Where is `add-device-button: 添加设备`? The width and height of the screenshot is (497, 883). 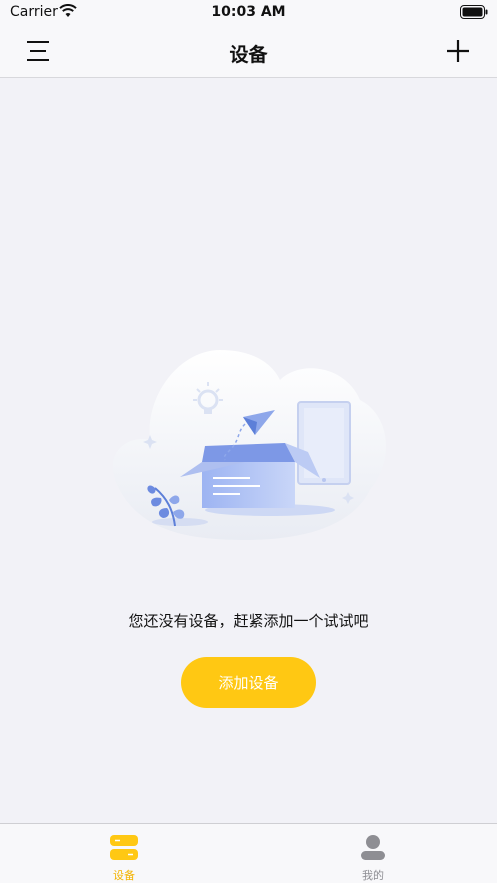 add-device-button: 添加设备 is located at coordinates (248, 682).